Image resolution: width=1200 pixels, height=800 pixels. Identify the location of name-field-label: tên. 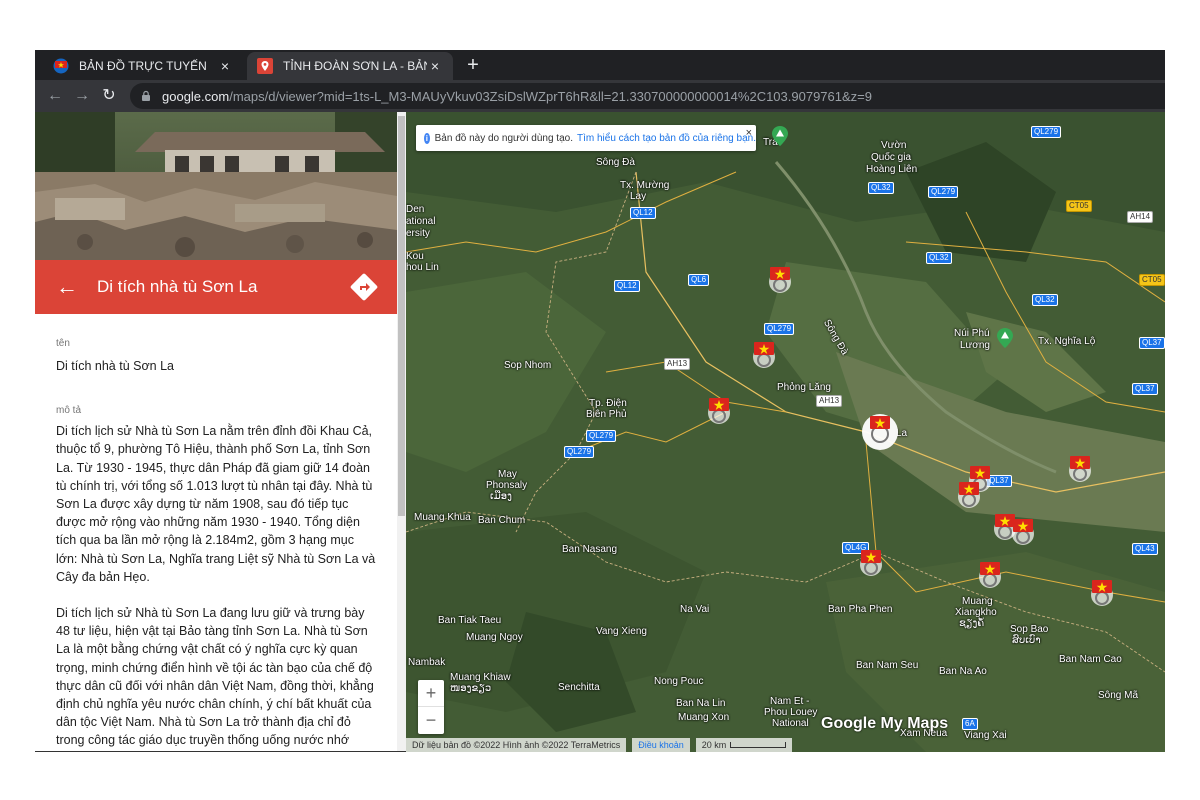
(63, 343).